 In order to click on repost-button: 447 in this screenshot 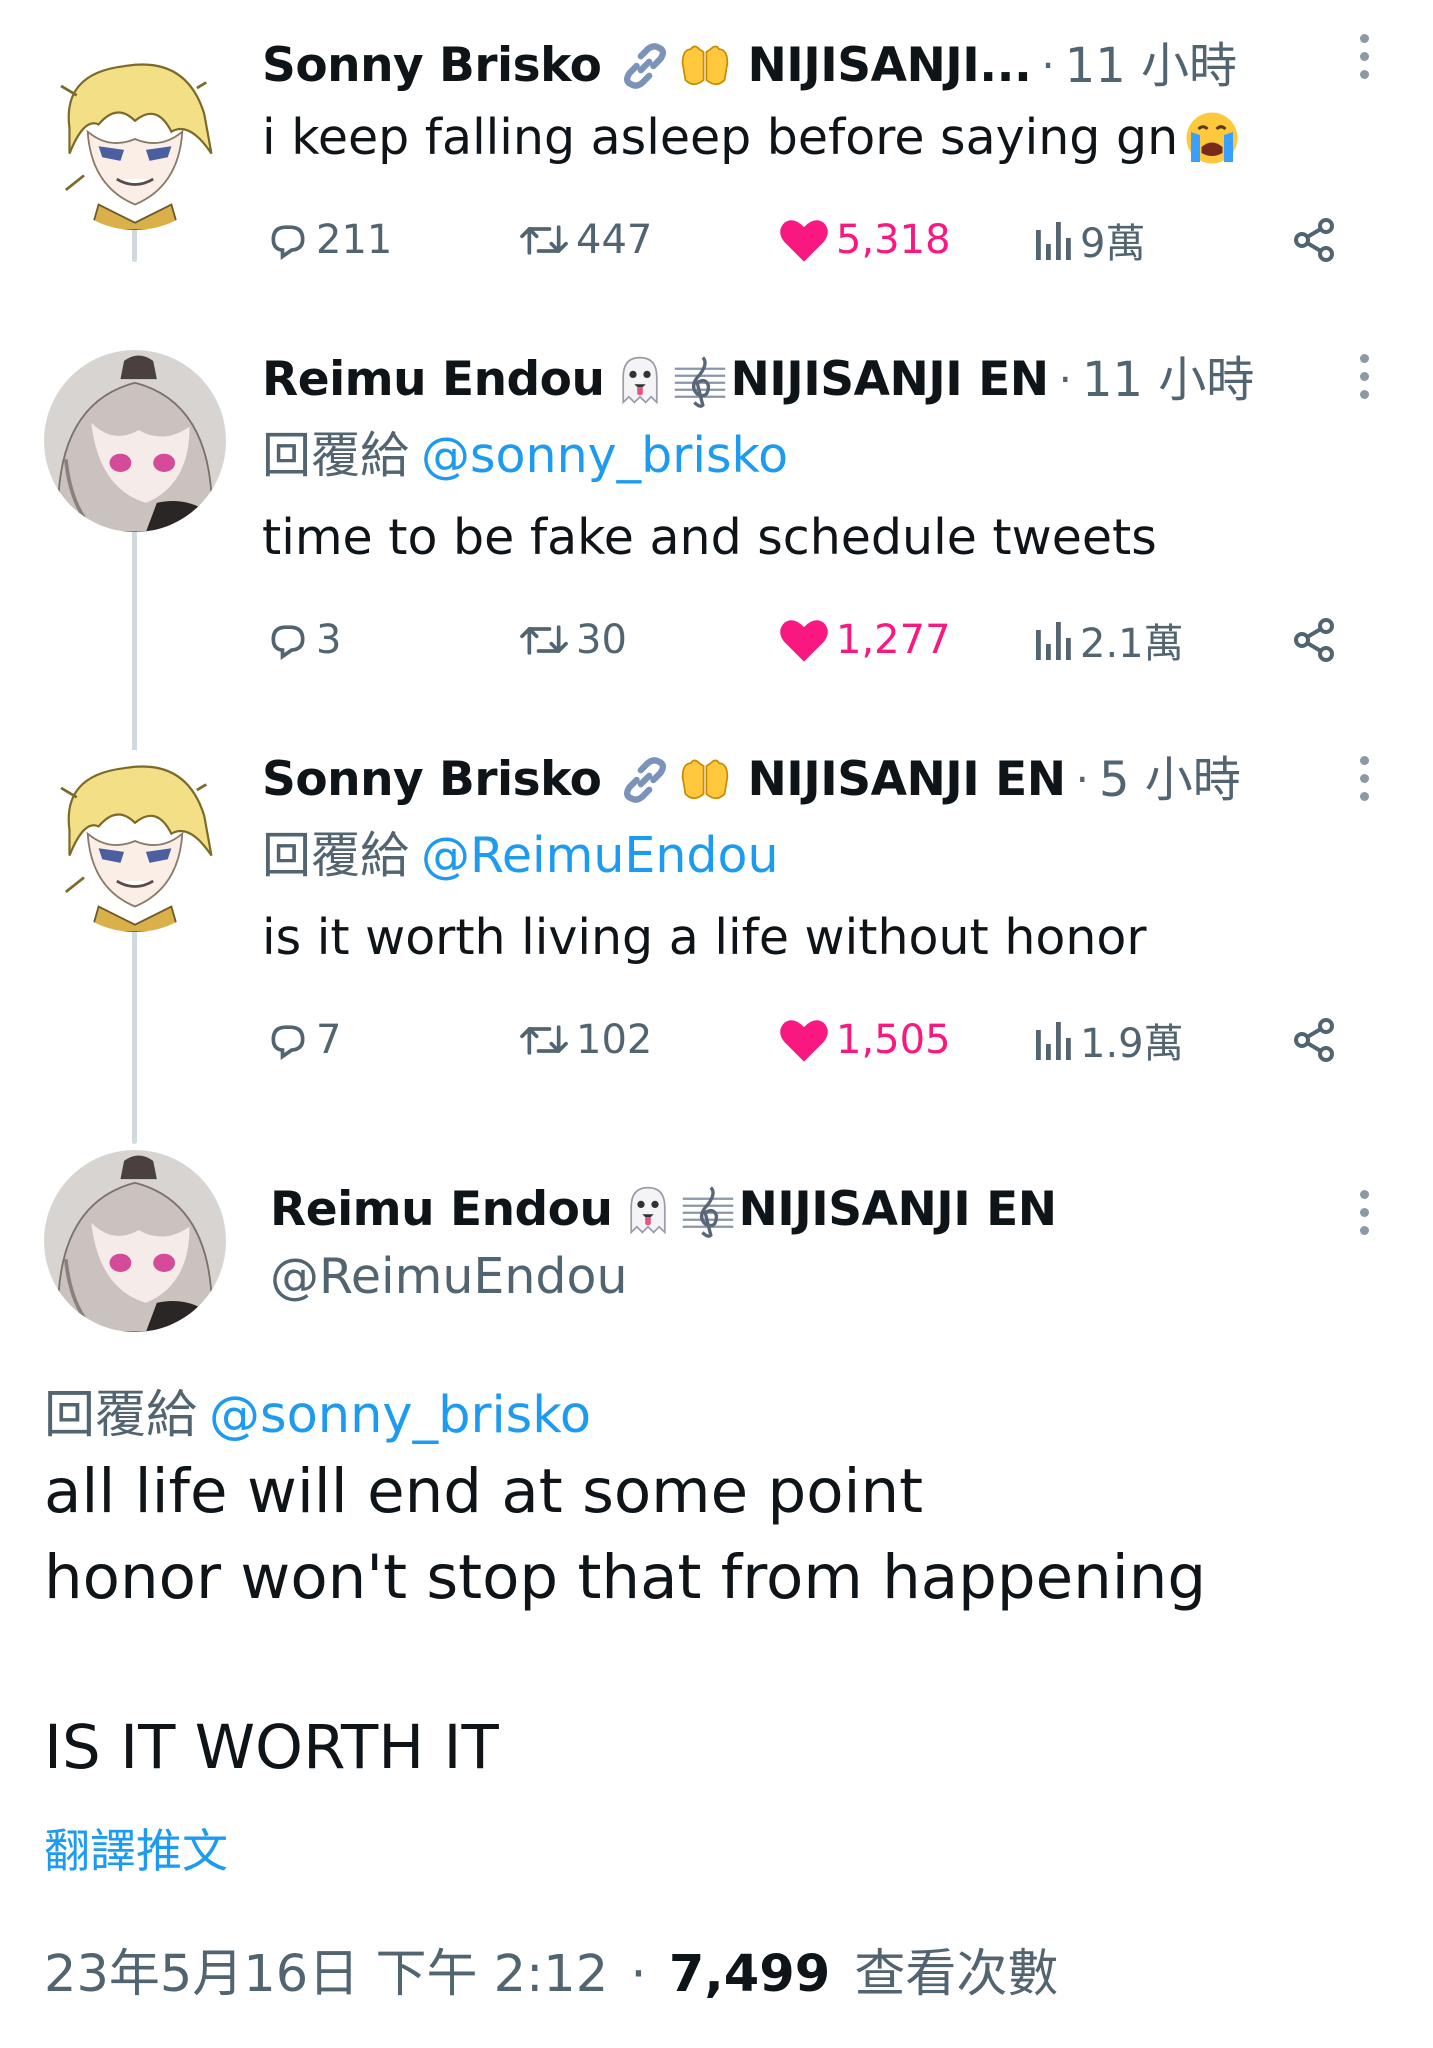, I will do `click(585, 240)`.